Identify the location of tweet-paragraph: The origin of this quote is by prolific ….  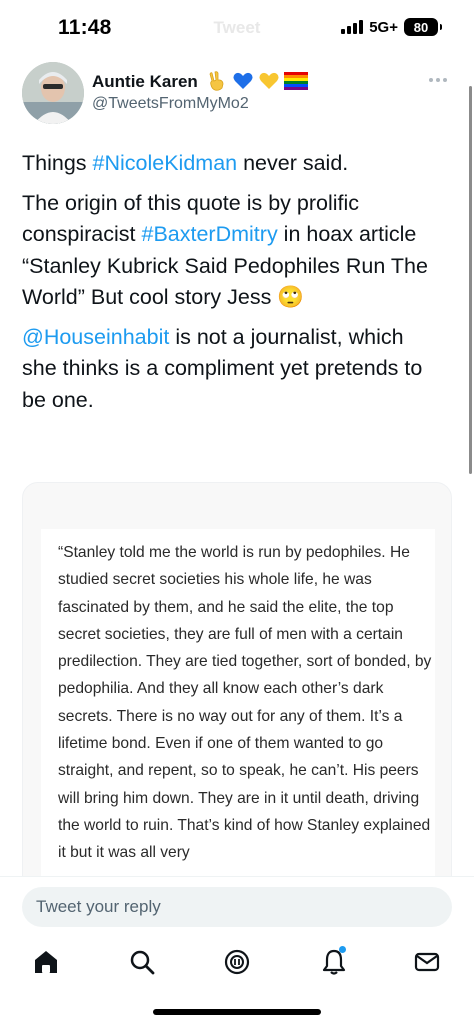
(232, 251).